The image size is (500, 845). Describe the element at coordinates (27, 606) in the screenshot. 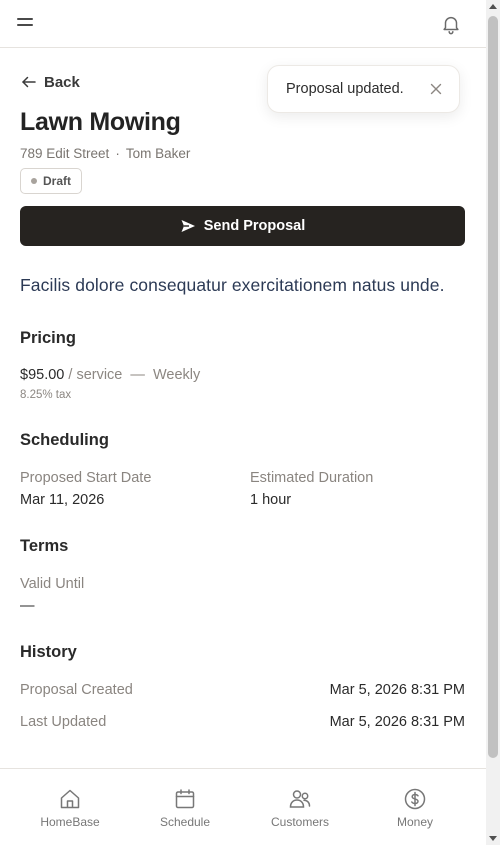

I see `valid-until-value: —` at that location.